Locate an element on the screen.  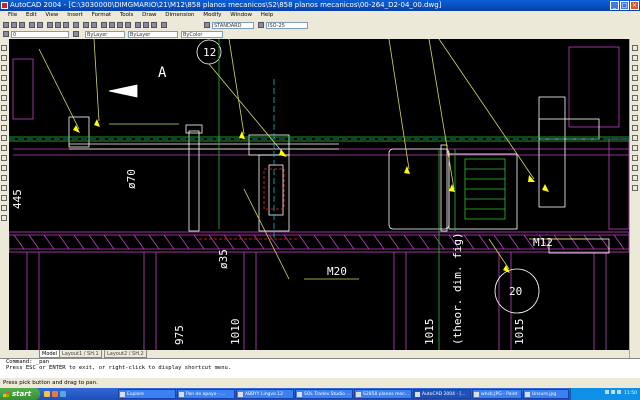
multiline-text-icon is located at coordinates (4, 218).